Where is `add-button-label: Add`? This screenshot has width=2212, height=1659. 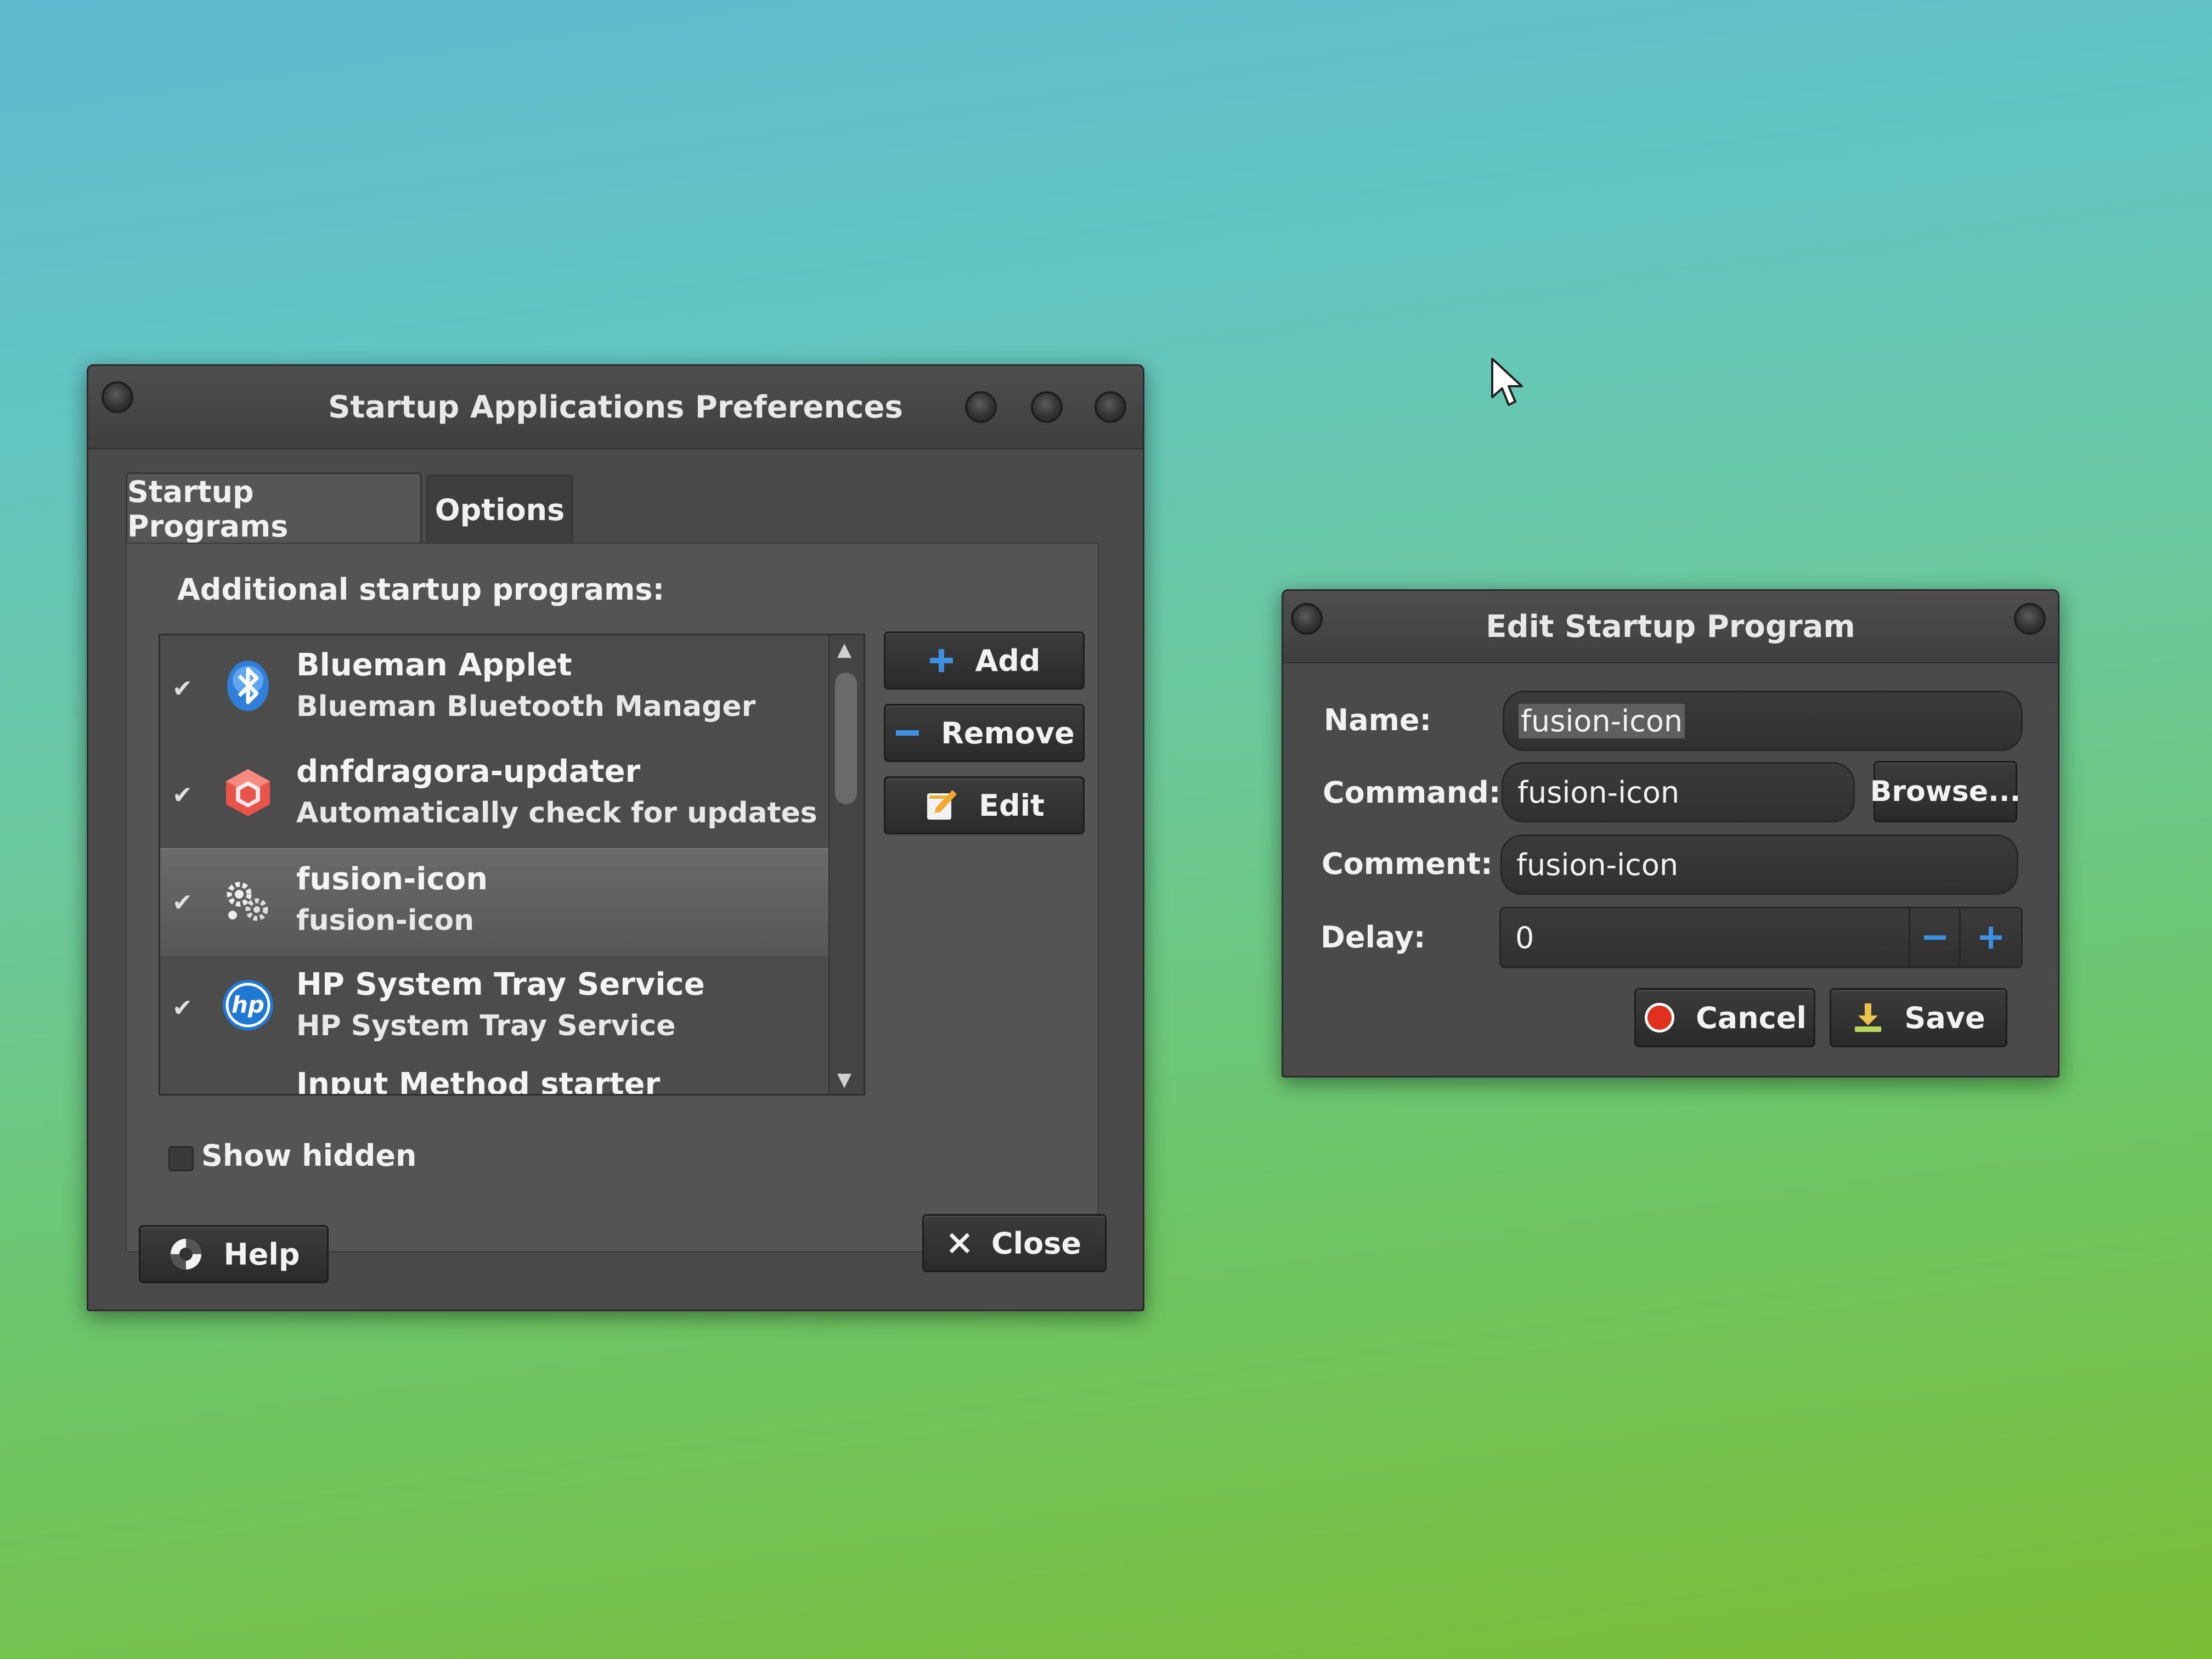
add-button-label: Add is located at coordinates (1008, 660).